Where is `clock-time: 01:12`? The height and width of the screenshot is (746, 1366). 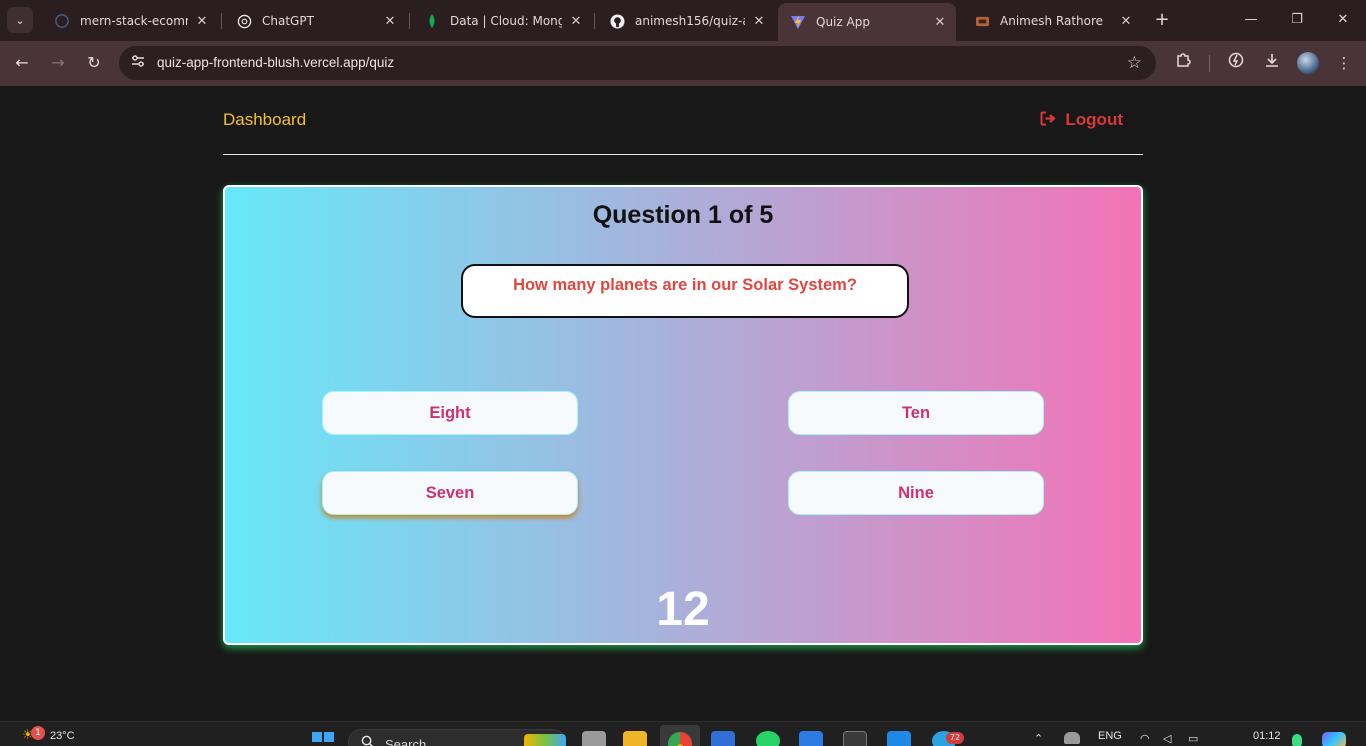
clock-time: 01:12 is located at coordinates (1267, 736).